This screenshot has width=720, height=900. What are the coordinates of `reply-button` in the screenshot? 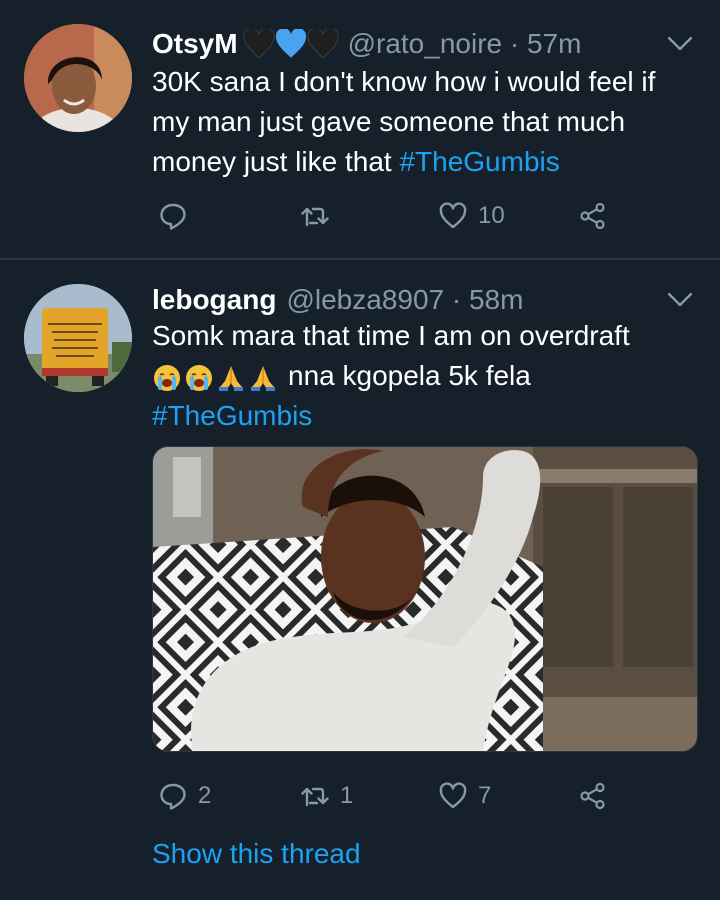 It's located at (178, 216).